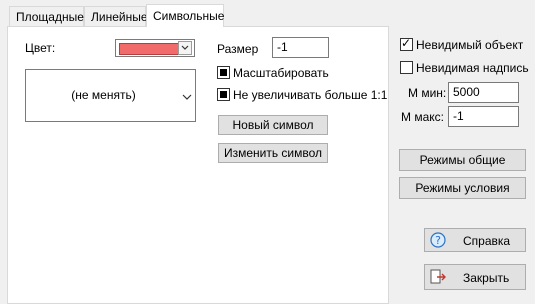 The width and height of the screenshot is (535, 304). I want to click on color-swatch, so click(149, 49).